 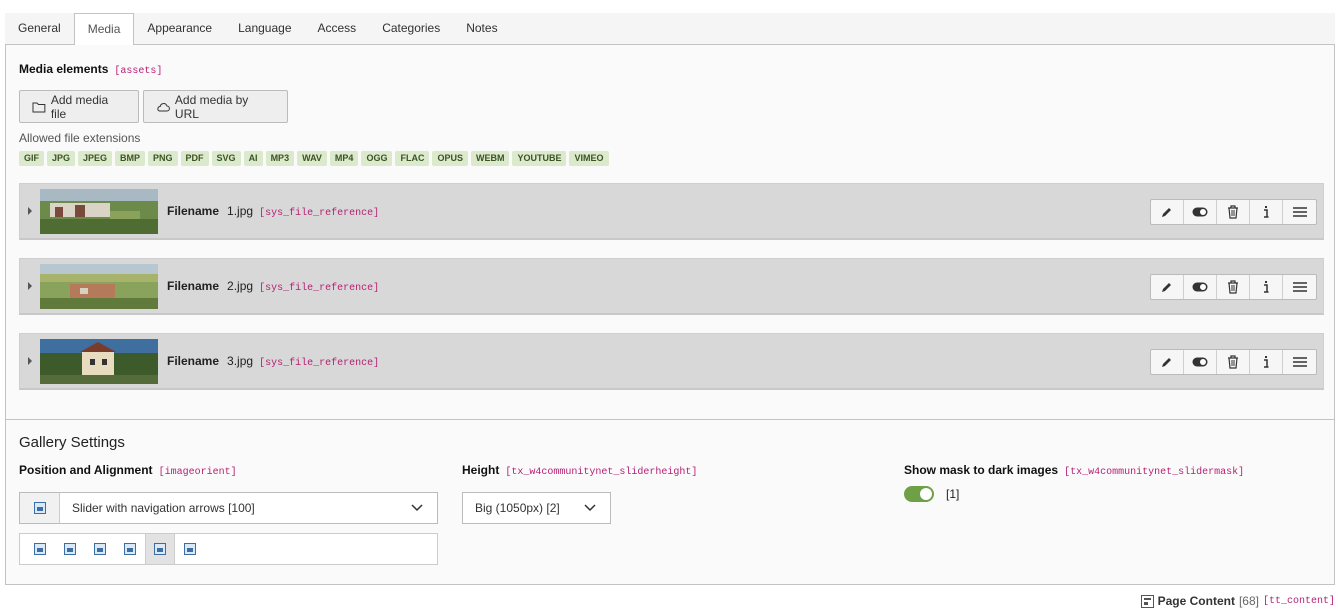 I want to click on add-media-file-label: Add media file, so click(x=79, y=106).